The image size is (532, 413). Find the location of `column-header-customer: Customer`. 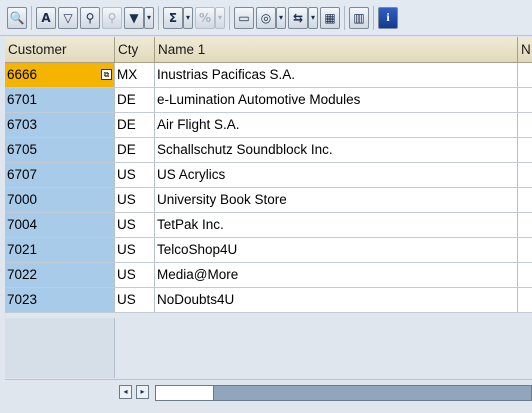

column-header-customer: Customer is located at coordinates (60, 49).